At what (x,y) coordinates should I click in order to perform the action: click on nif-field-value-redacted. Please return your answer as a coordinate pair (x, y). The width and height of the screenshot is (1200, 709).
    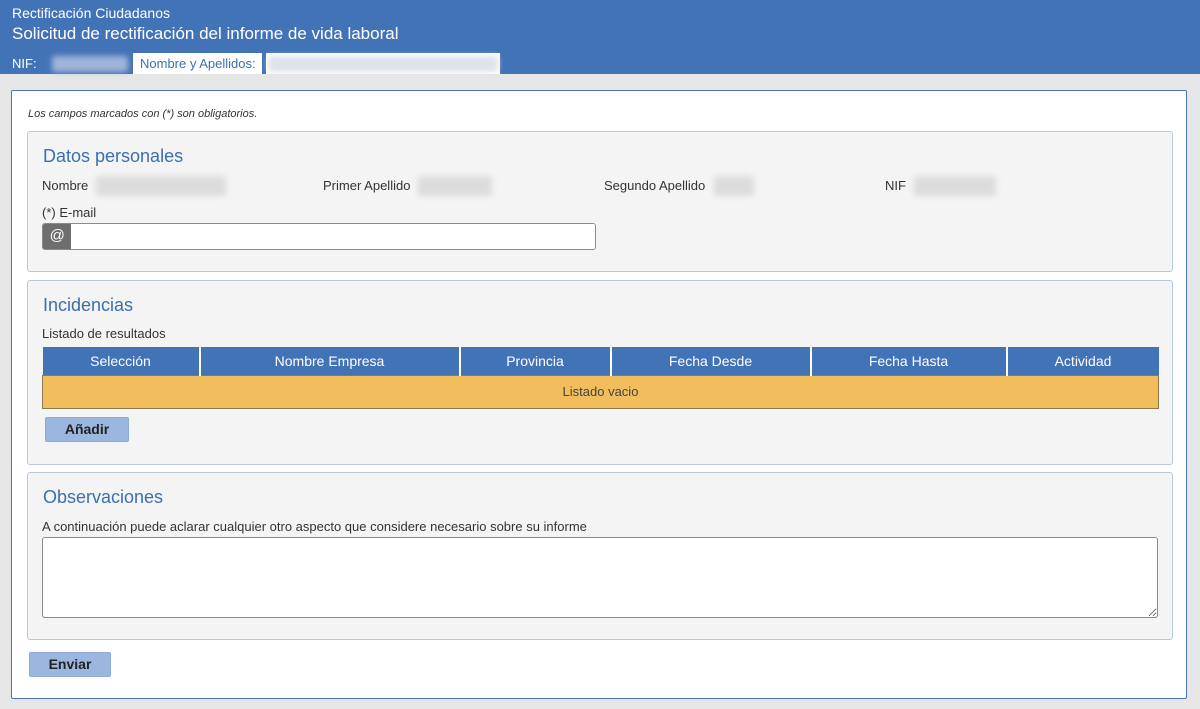
    Looking at the image, I should click on (955, 186).